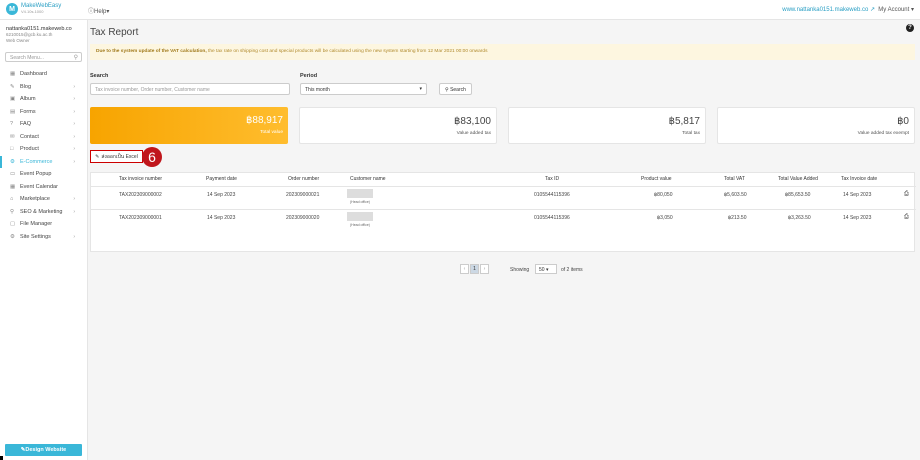  I want to click on faq-icon: ?, so click(12, 124).